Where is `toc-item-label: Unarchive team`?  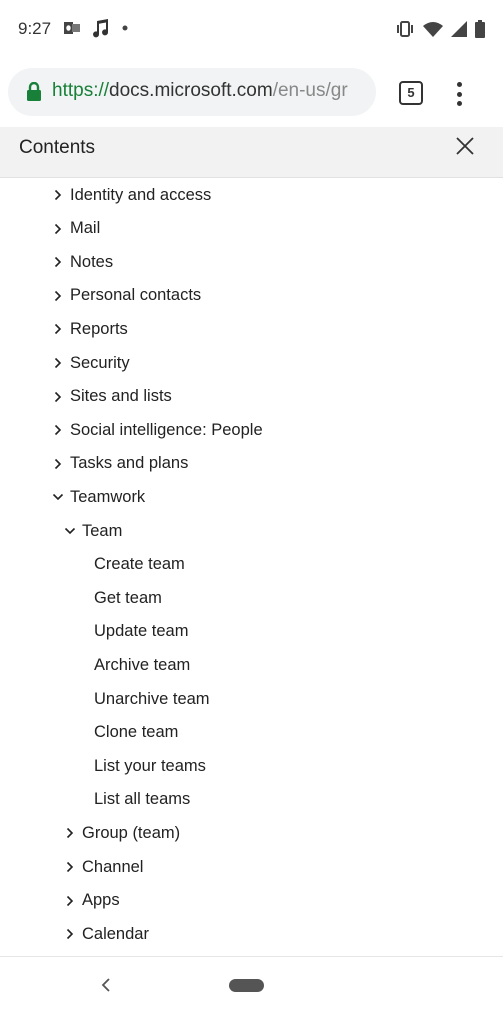
toc-item-label: Unarchive team is located at coordinates (152, 698).